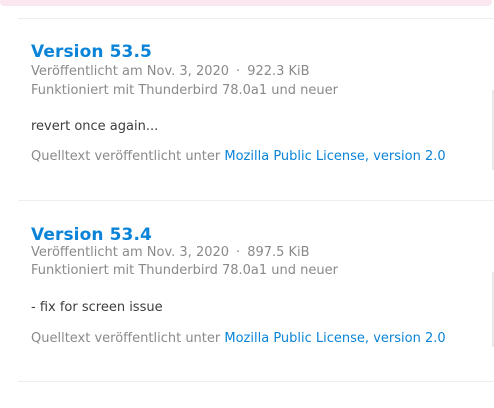 This screenshot has height=408, width=494. What do you see at coordinates (278, 252) in the screenshot?
I see `file-size: 897.5 KiB` at bounding box center [278, 252].